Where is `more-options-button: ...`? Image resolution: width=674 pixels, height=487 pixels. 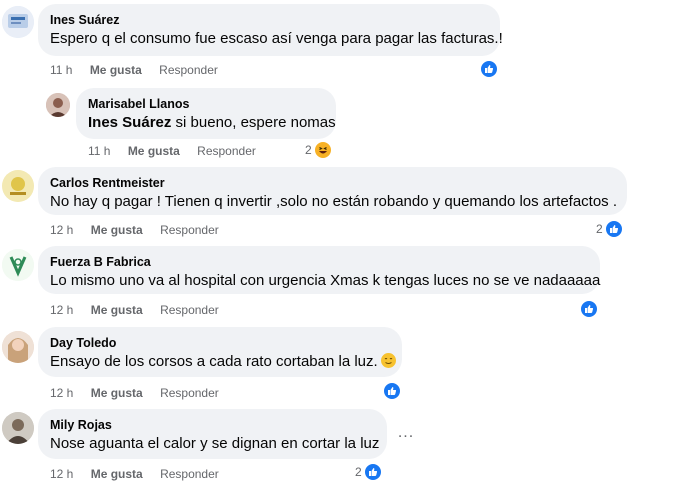 more-options-button: ... is located at coordinates (406, 436).